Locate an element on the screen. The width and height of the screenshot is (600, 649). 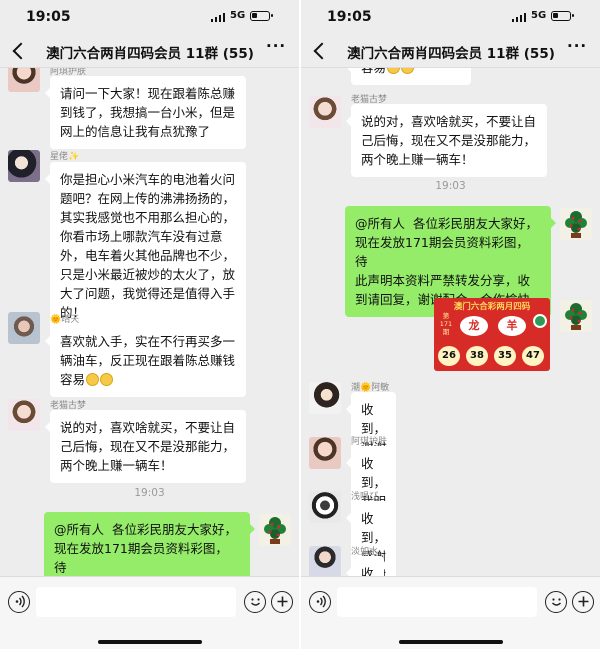
logo-icon is located at coordinates (540, 321).